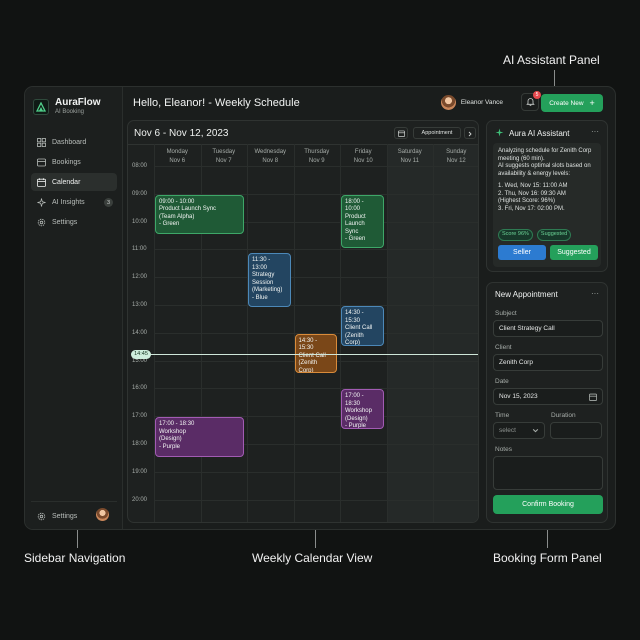  What do you see at coordinates (312, 558) in the screenshot?
I see `callout-calendar: Weekly Calendar View` at bounding box center [312, 558].